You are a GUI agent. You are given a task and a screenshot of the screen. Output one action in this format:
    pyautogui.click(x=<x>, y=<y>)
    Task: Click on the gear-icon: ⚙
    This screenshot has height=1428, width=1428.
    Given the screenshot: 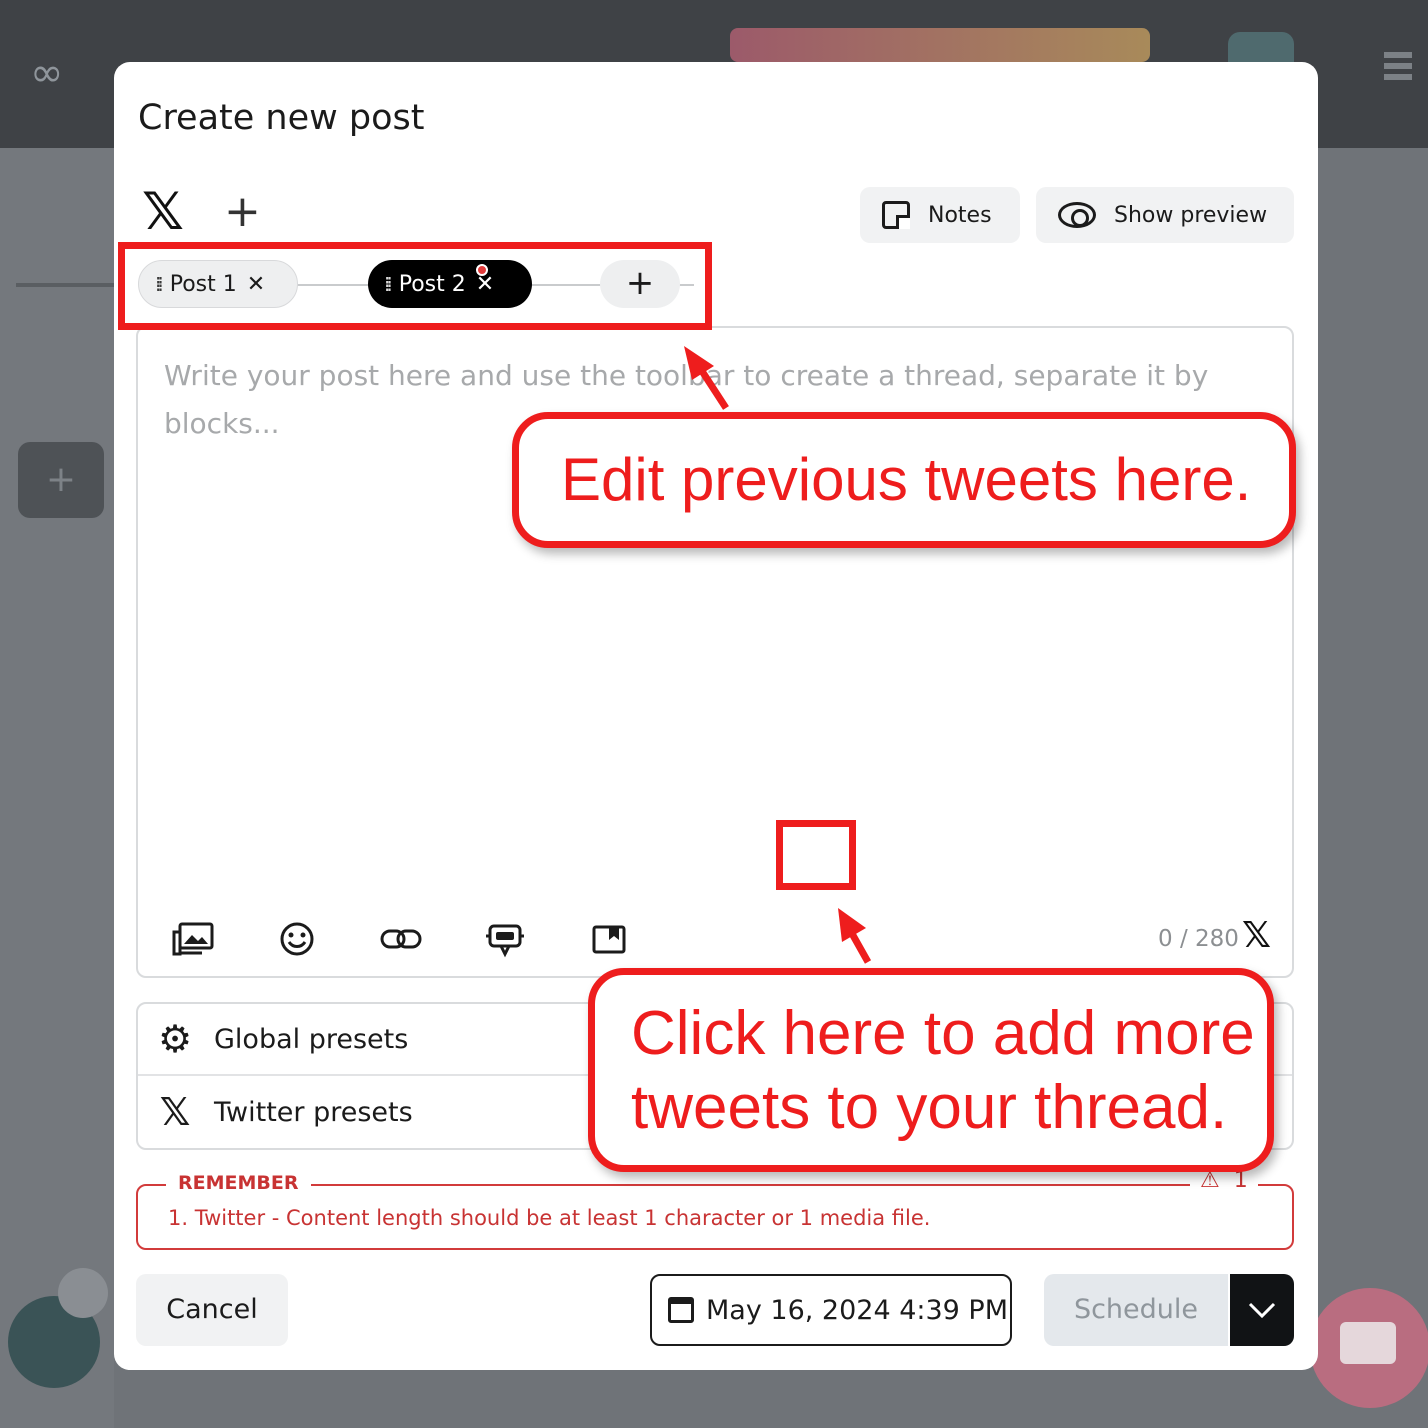 What is the action you would take?
    pyautogui.click(x=175, y=1039)
    